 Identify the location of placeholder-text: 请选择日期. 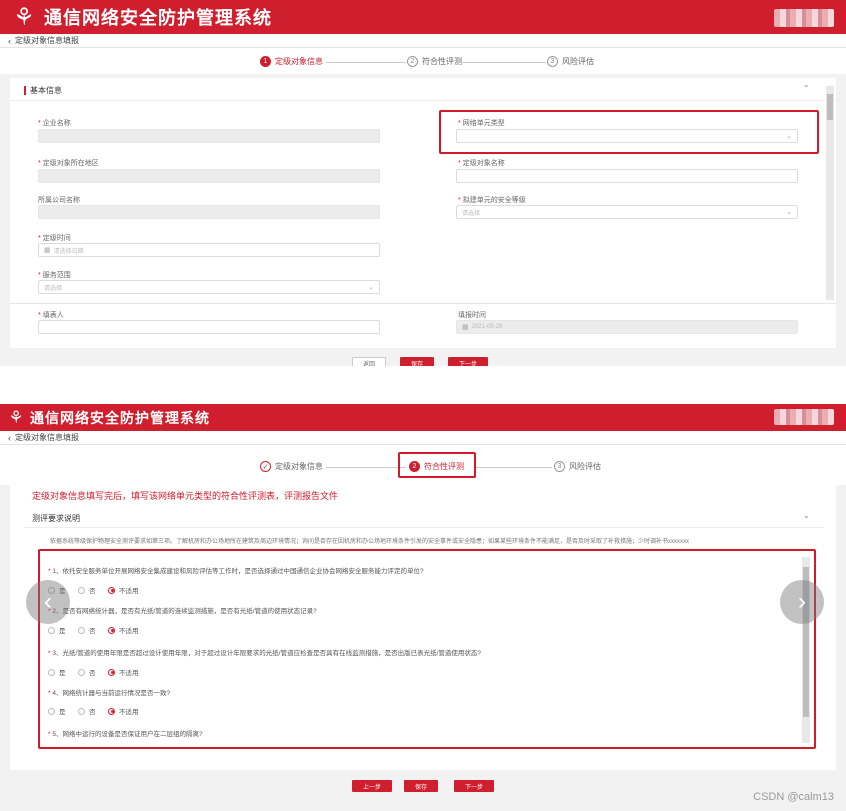
(68, 251).